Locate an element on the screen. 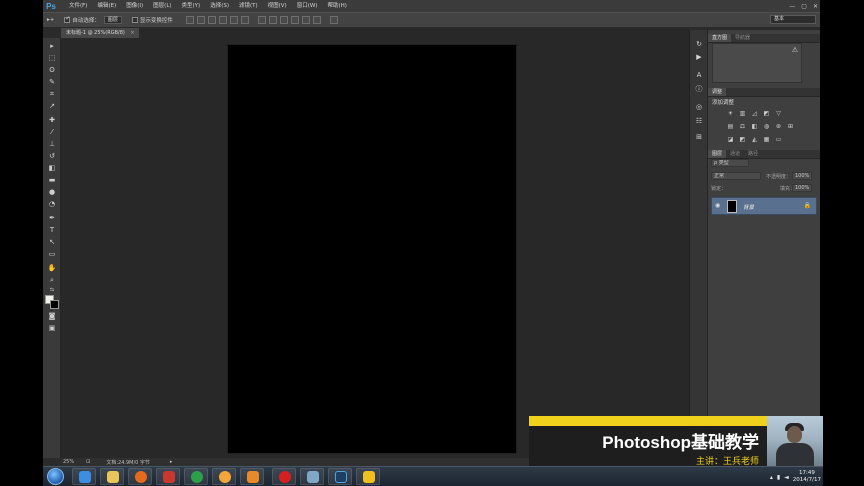  maximize-button: ▢ is located at coordinates (804, 6).